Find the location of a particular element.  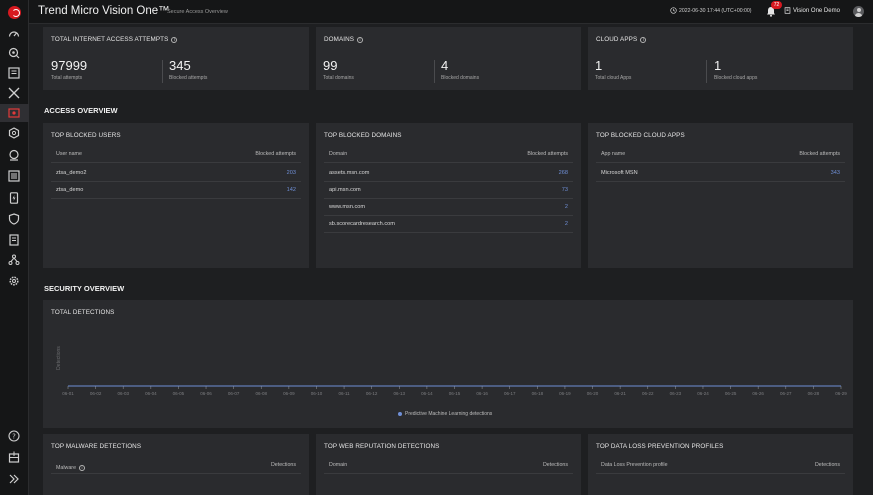

table-row: www.msn.com 2 is located at coordinates (448, 207).